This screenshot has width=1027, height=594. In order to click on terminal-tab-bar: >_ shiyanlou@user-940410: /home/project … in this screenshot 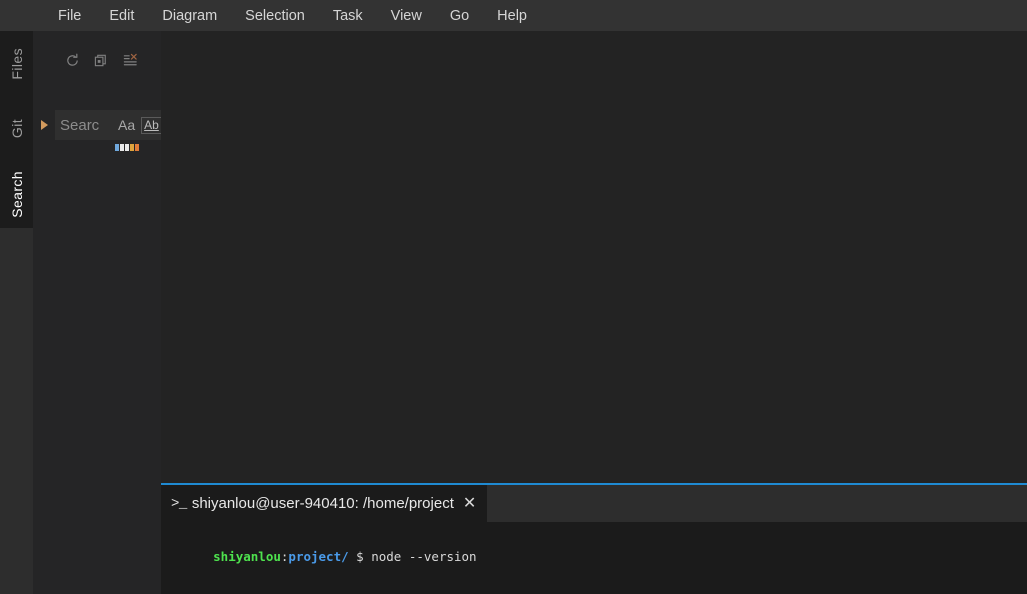, I will do `click(594, 502)`.